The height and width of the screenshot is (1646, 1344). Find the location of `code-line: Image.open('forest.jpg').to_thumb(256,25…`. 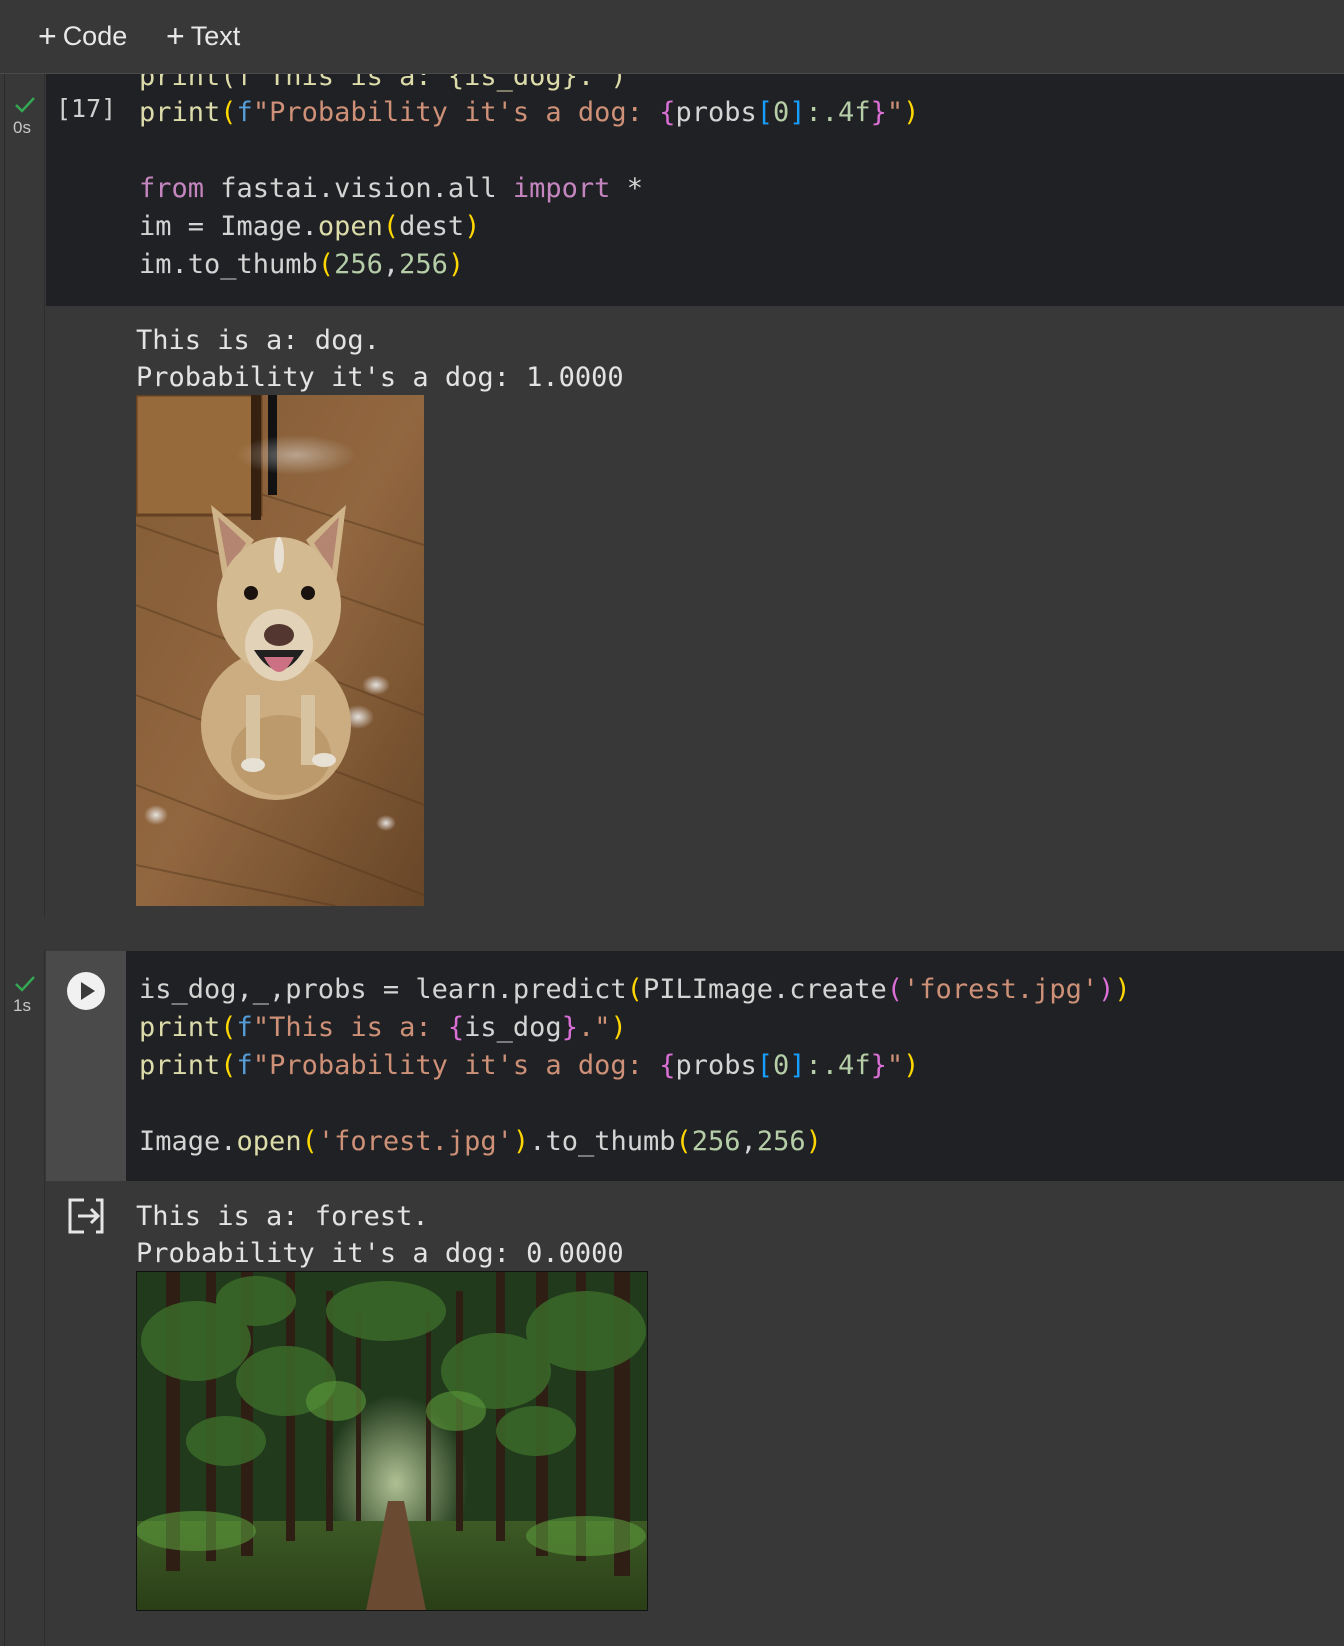

code-line: Image.open('forest.jpg').to_thumb(256,25… is located at coordinates (480, 1141).